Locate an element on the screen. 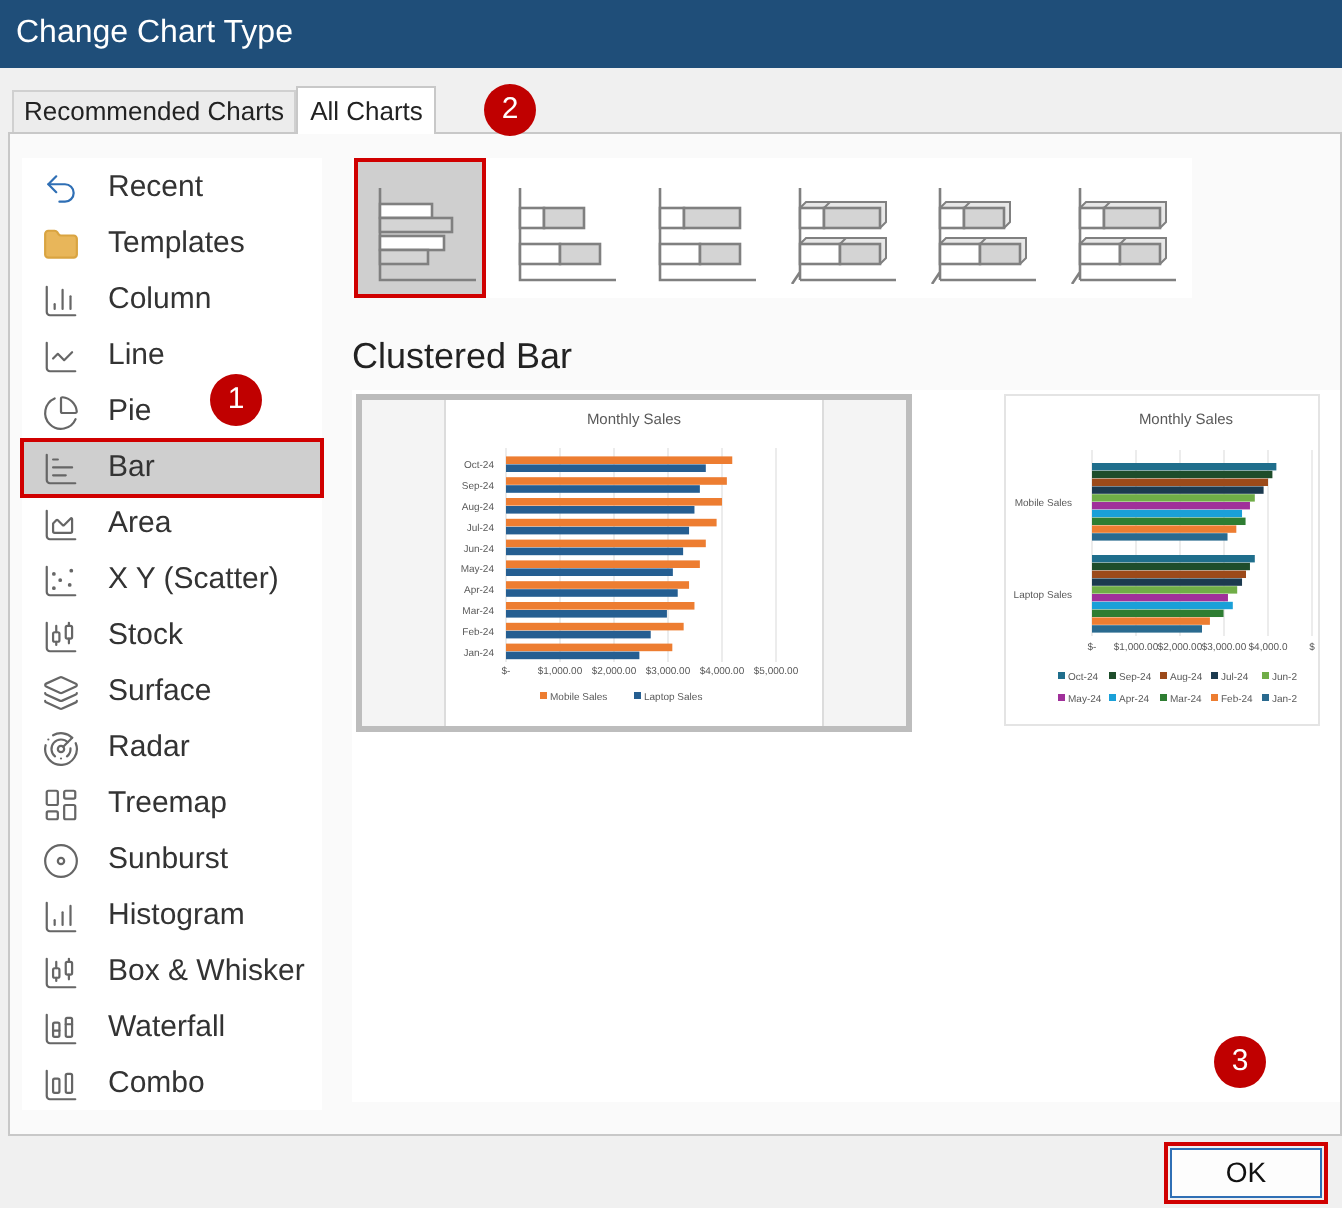 This screenshot has width=1342, height=1208. layers-icon is located at coordinates (61, 692).